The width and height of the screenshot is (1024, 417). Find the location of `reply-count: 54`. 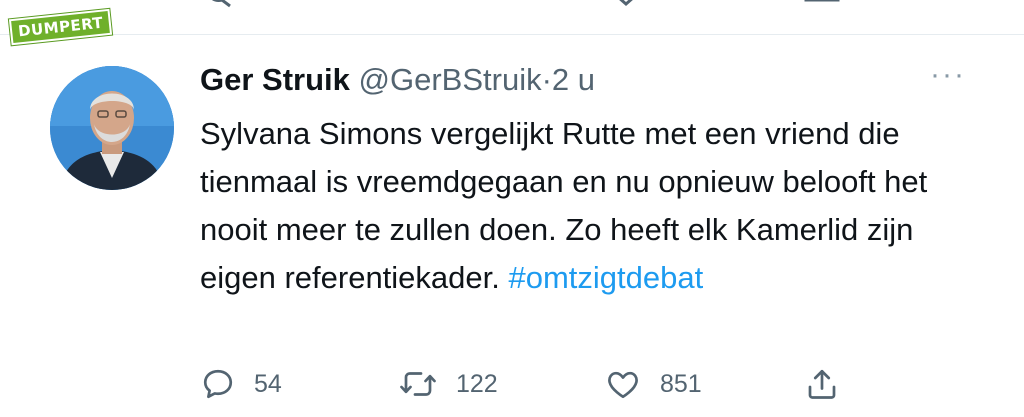

reply-count: 54 is located at coordinates (268, 383).